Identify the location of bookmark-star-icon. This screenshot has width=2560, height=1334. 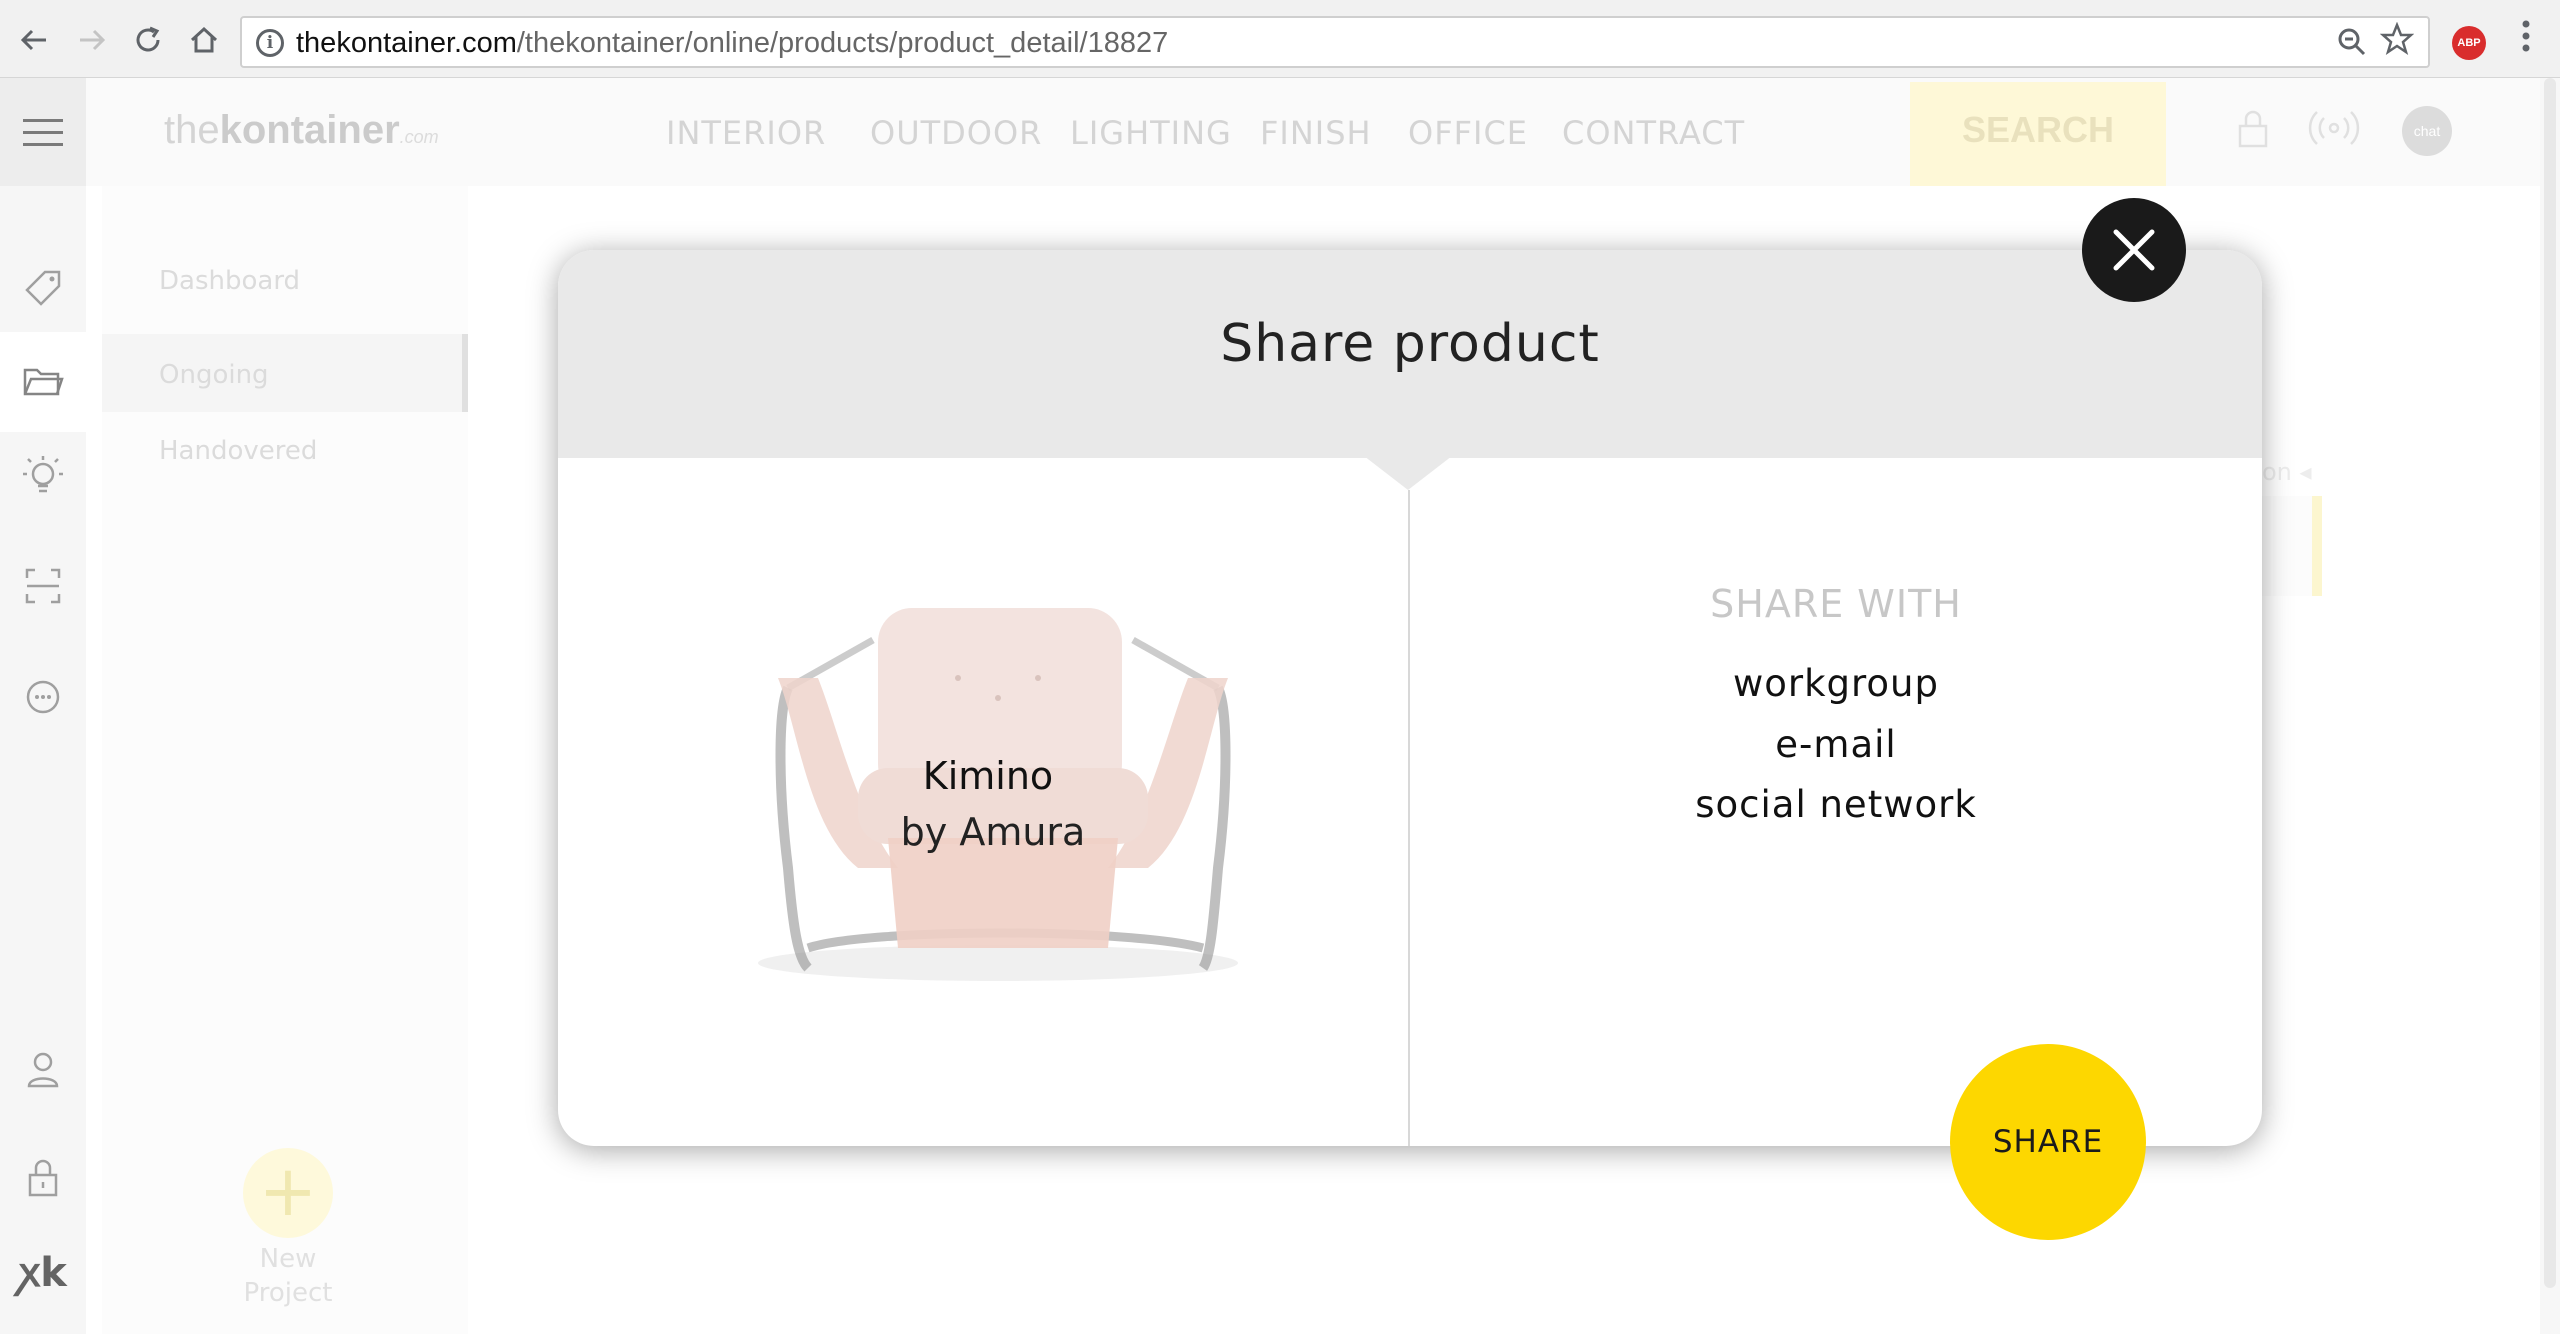
(2397, 43).